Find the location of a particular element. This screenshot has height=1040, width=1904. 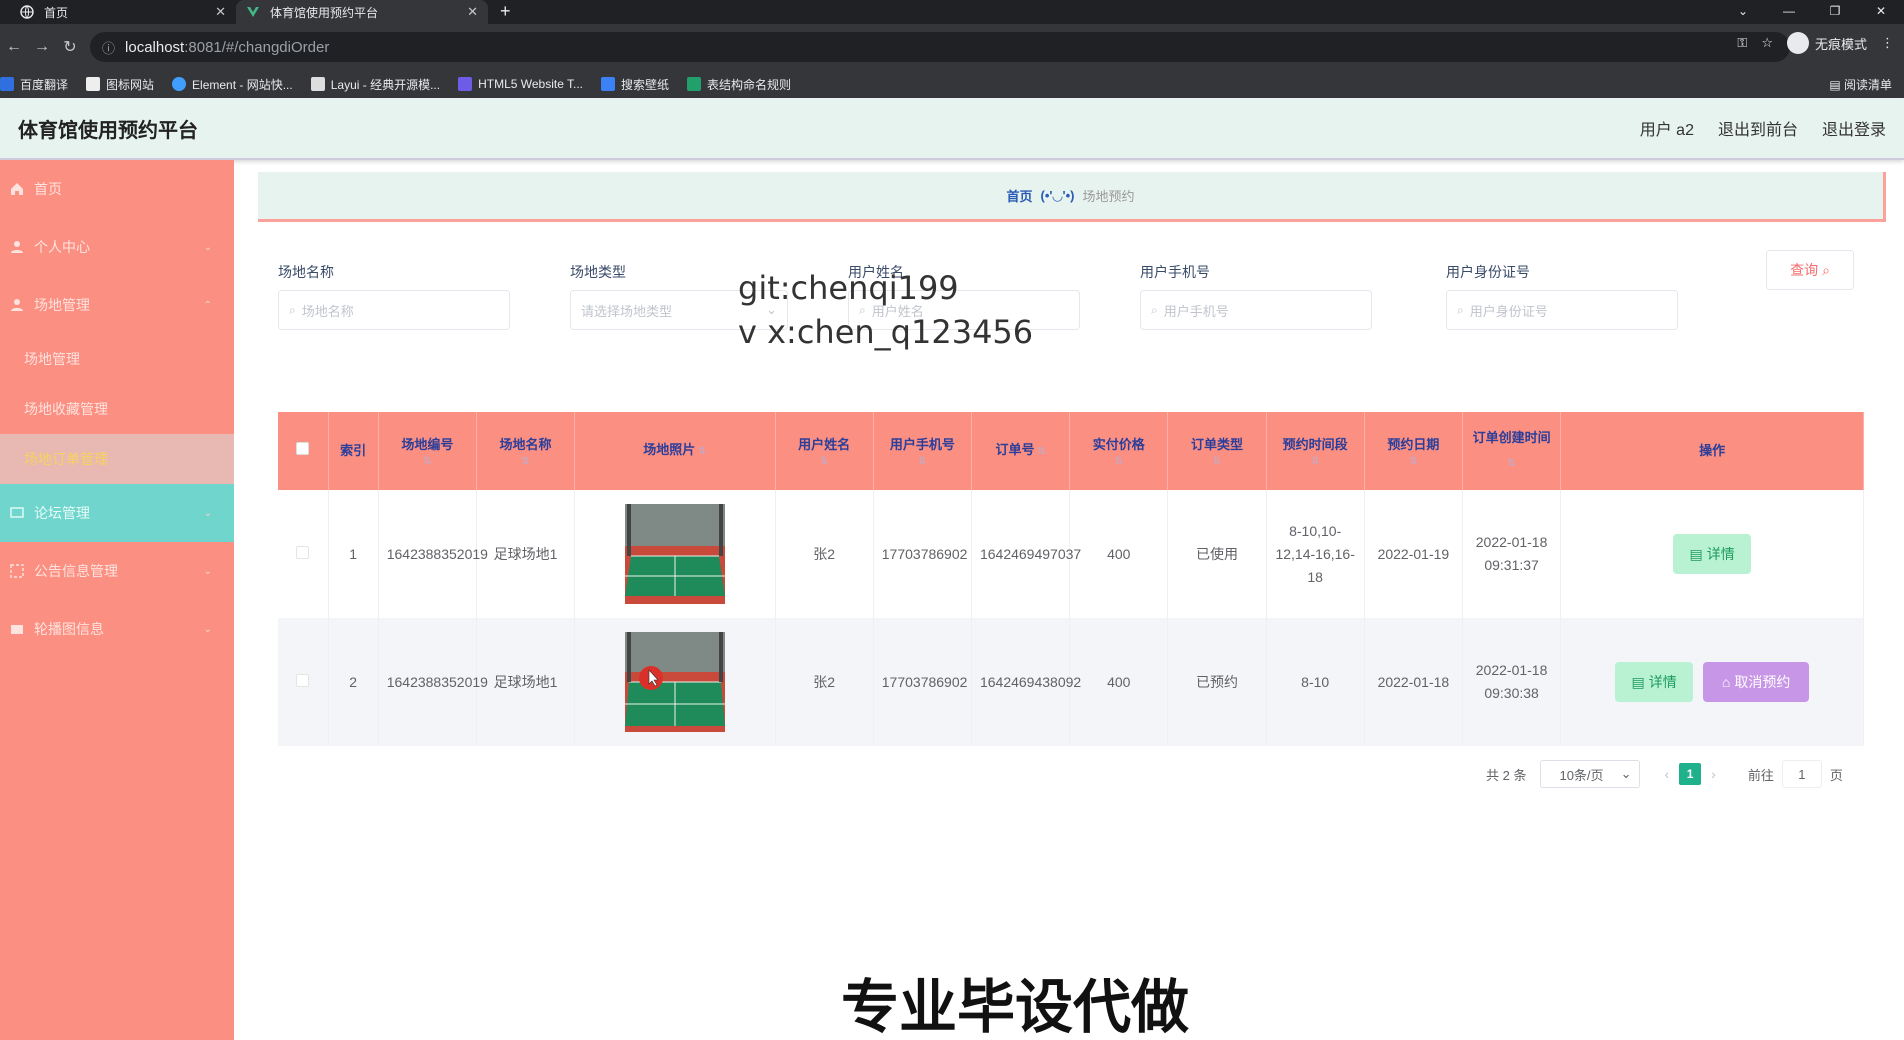

info-icon: ⓘ is located at coordinates (108, 47).